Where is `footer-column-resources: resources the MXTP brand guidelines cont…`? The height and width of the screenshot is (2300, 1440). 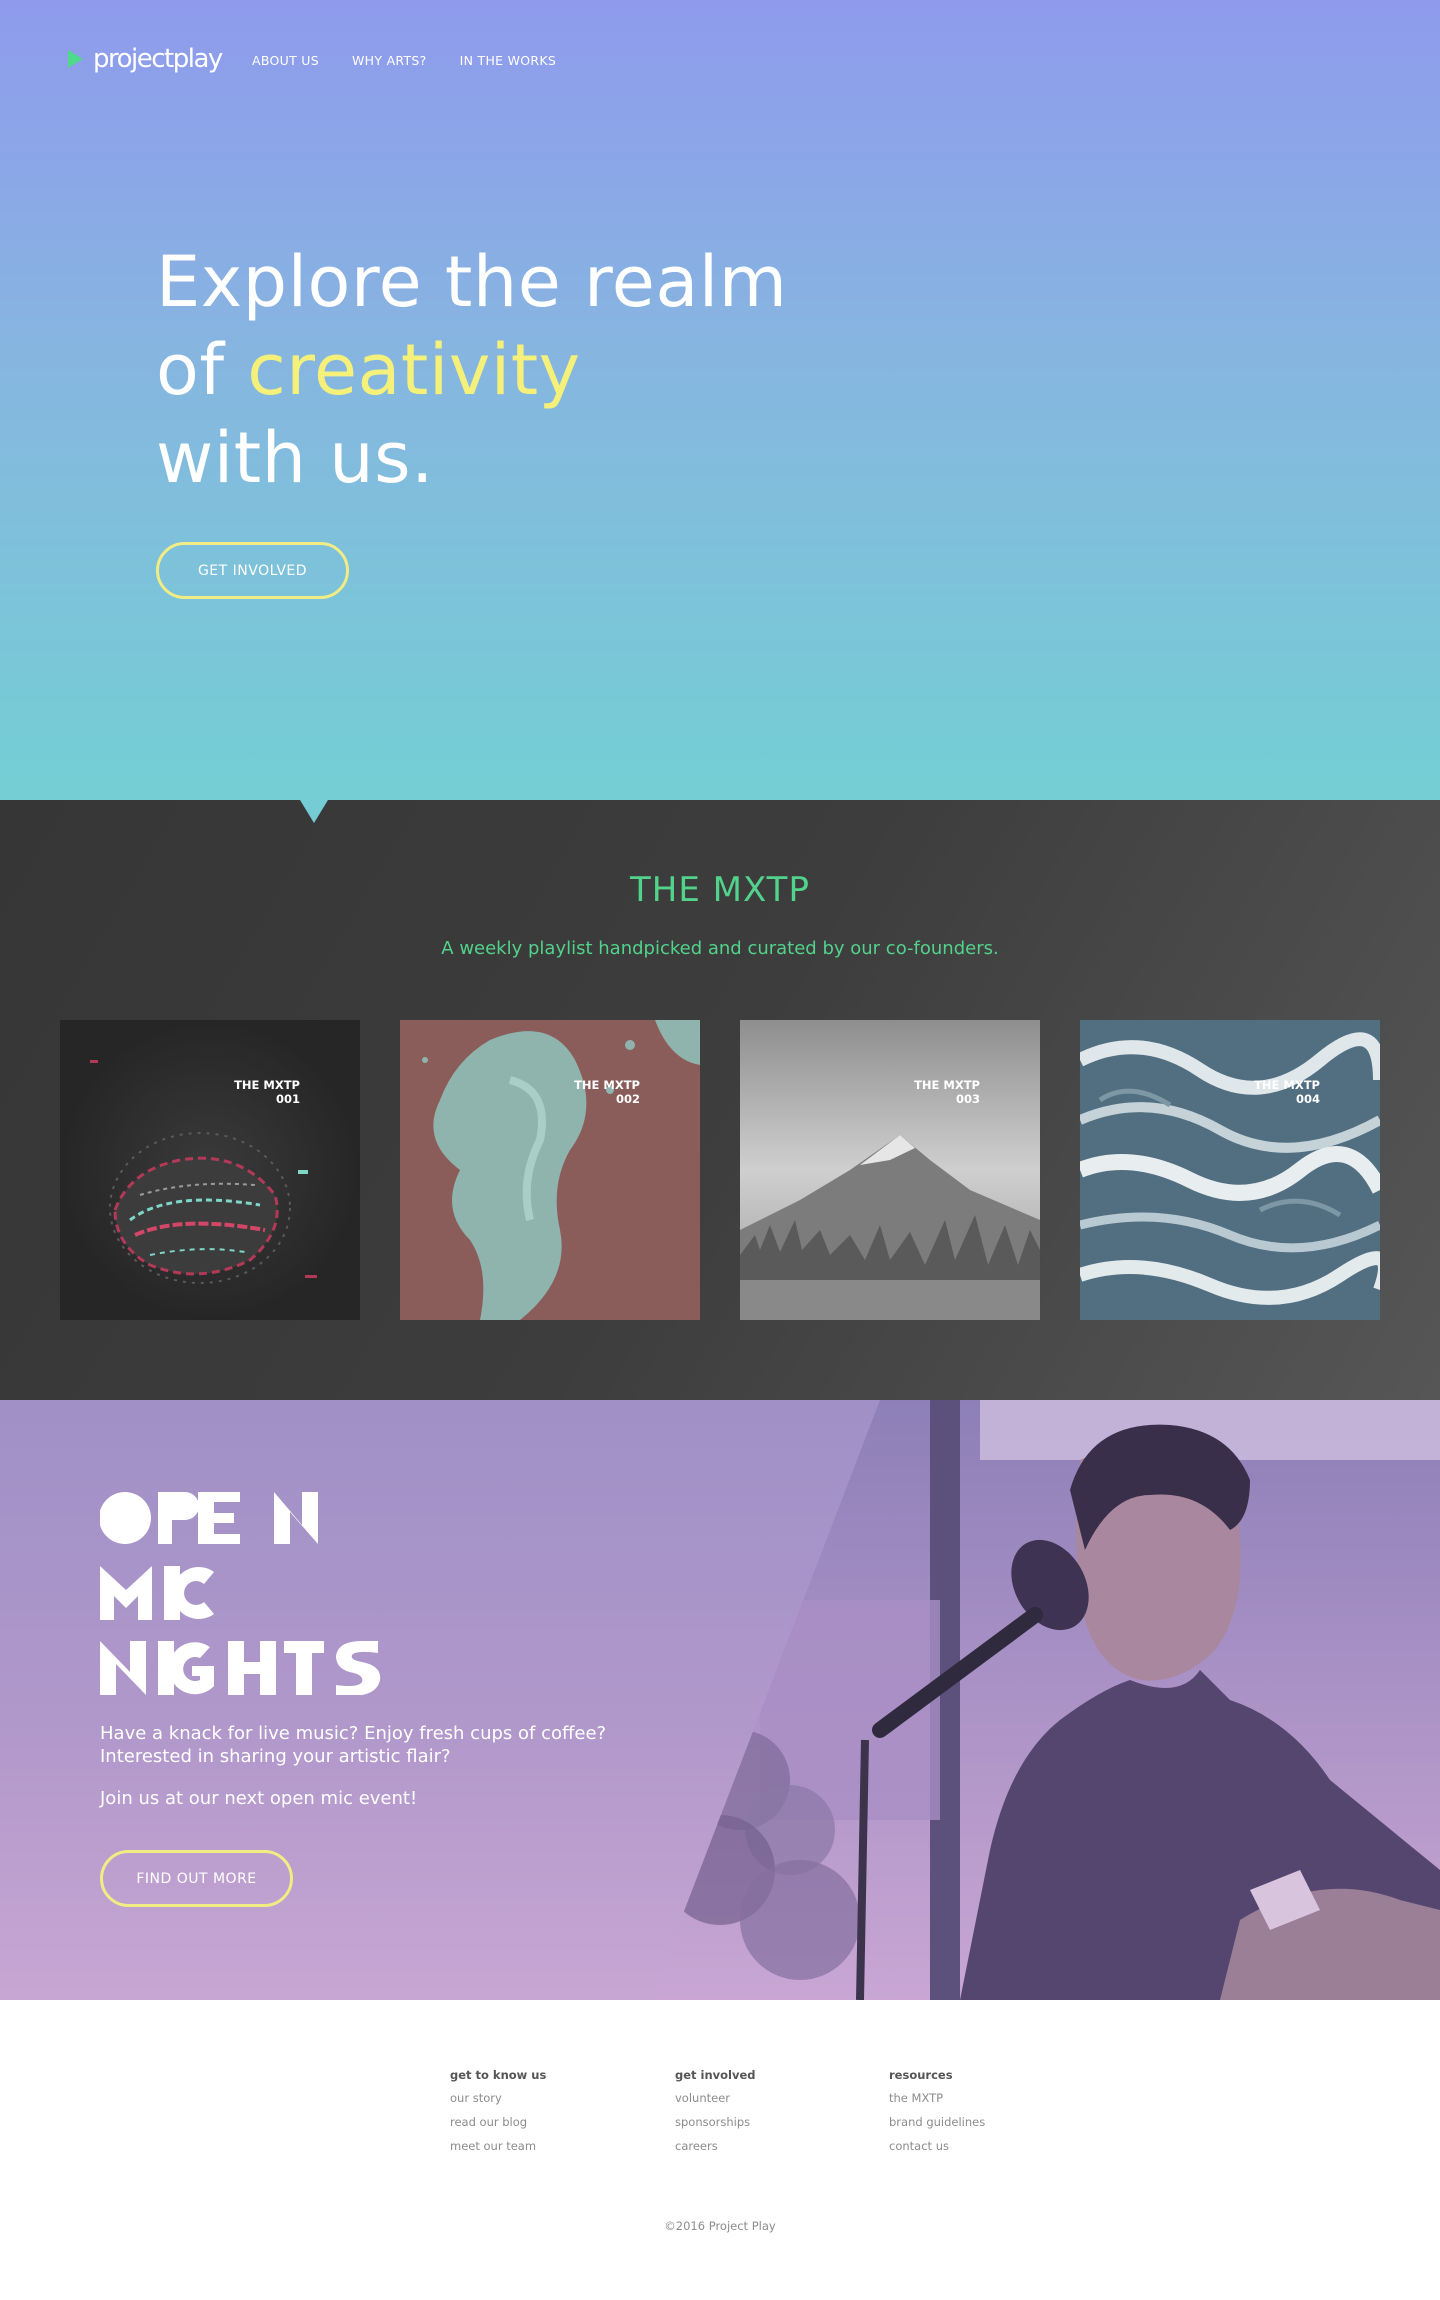
footer-column-resources: resources the MXTP brand guidelines cont… is located at coordinates (937, 2115).